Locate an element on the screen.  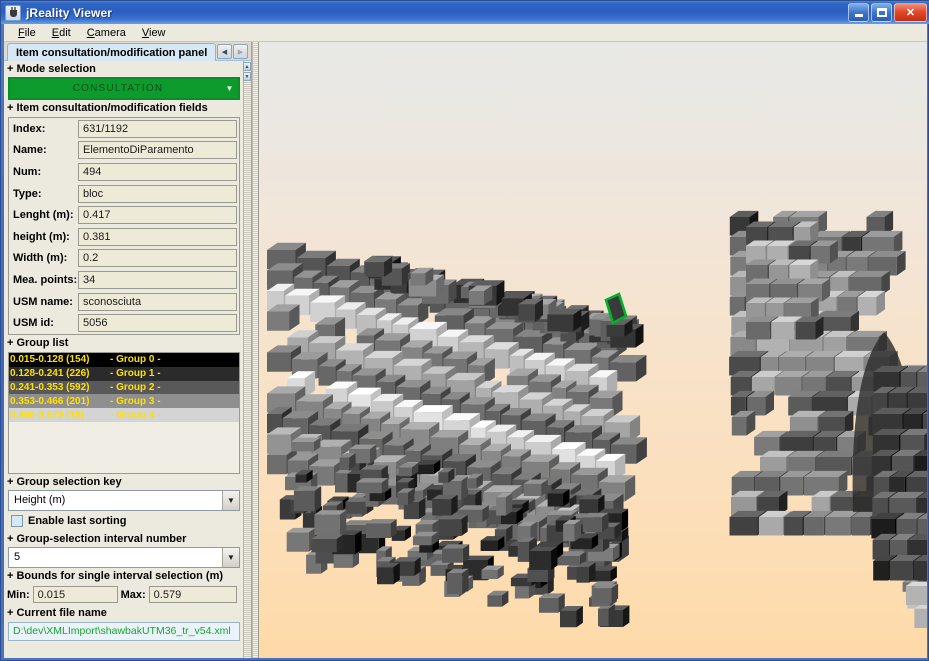
field-label: Type: is located at coordinates (27, 193).